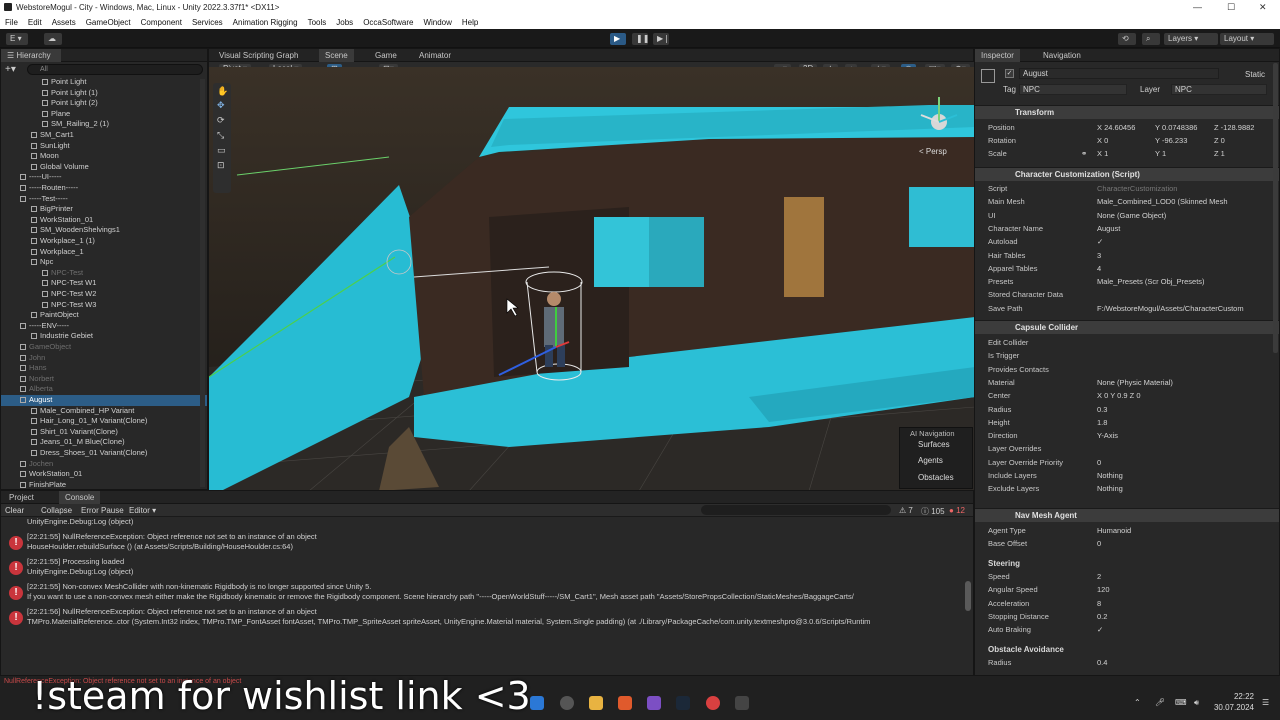  What do you see at coordinates (499, 521) in the screenshot?
I see `console-line: UnityEngine.Debug:Log (object)` at bounding box center [499, 521].